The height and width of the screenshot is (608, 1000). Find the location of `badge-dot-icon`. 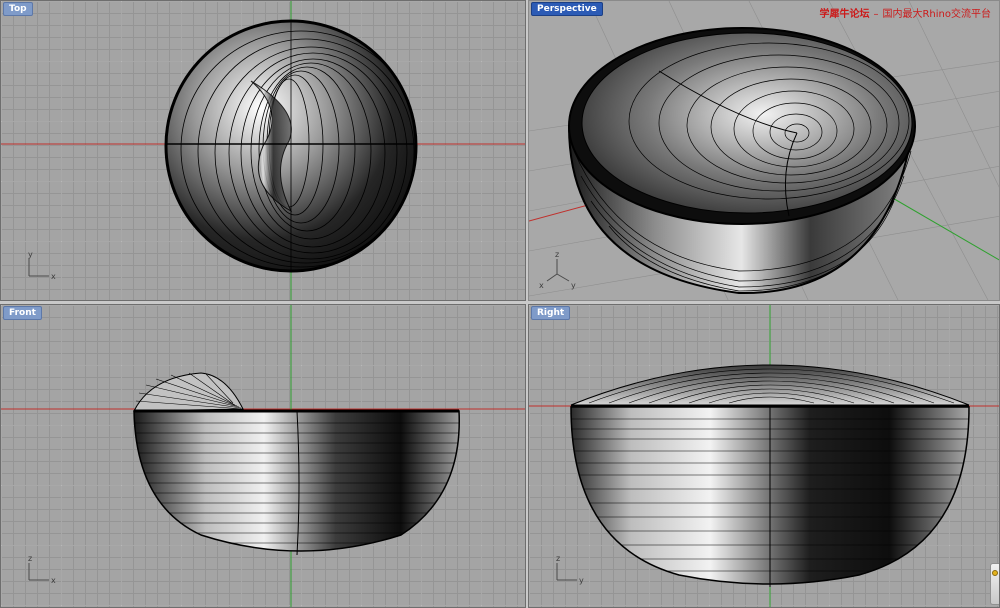

badge-dot-icon is located at coordinates (995, 573).